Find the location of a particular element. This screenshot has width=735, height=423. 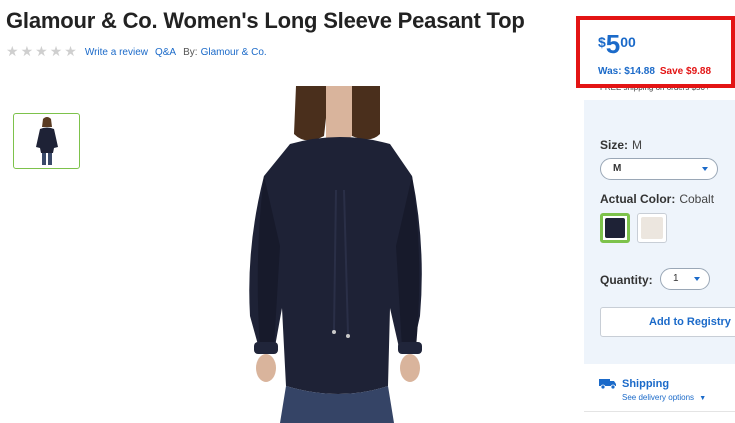

product-thumbnail is located at coordinates (46, 141).